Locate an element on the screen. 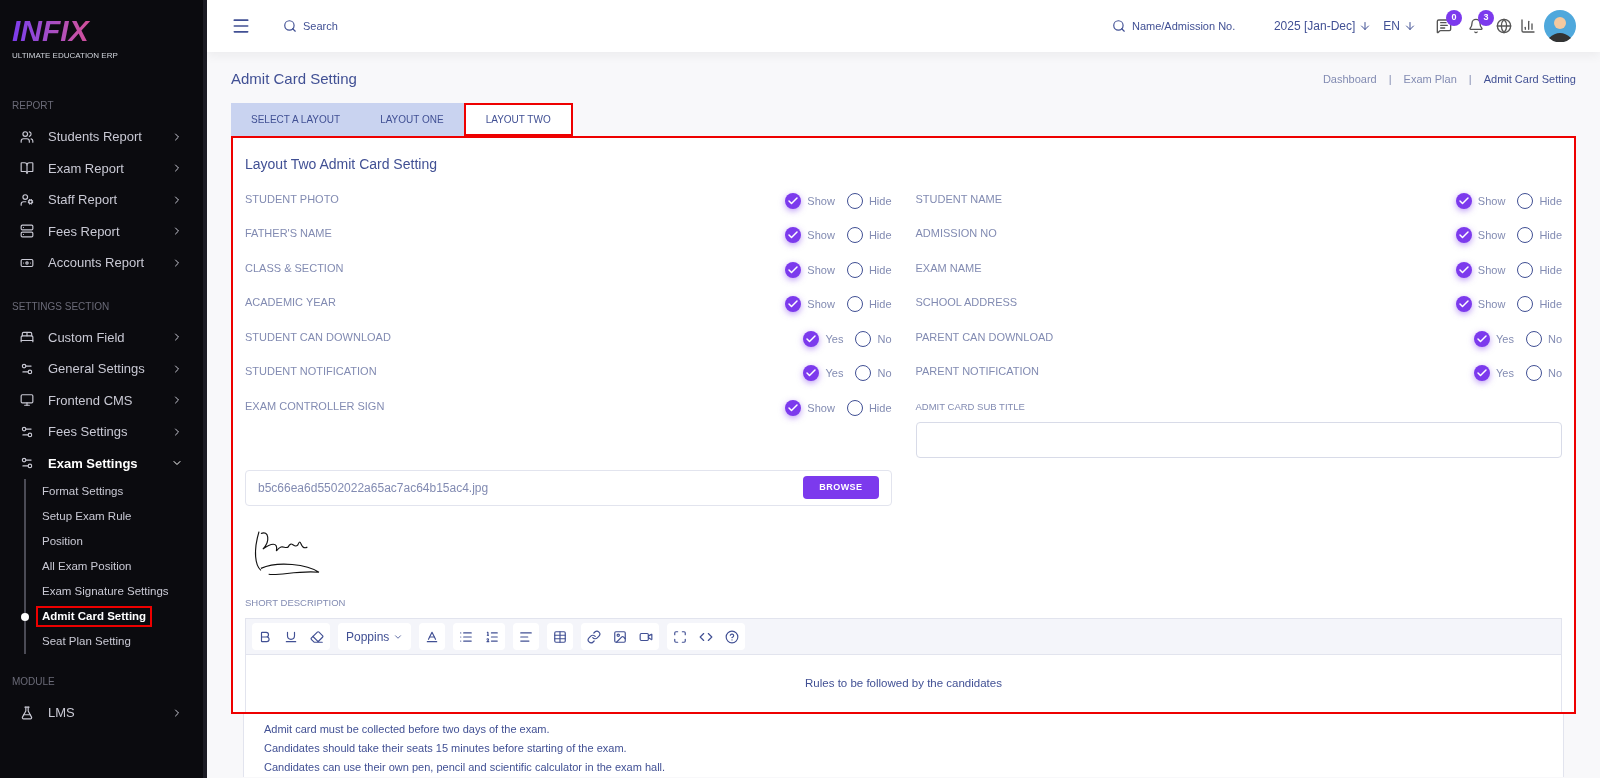 The image size is (1600, 778). sidebar-item: Fees Report is located at coordinates (101, 231).